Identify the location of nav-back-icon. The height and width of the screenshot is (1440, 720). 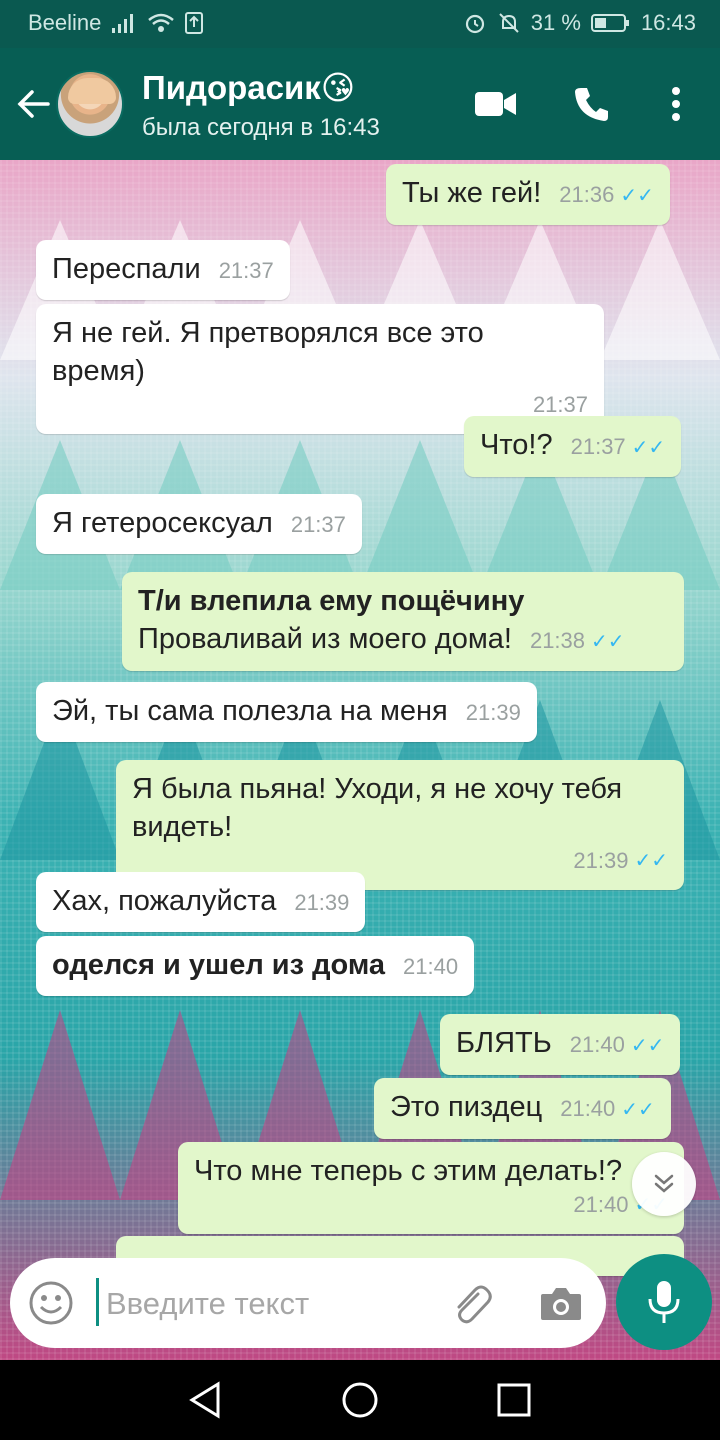
(206, 1400).